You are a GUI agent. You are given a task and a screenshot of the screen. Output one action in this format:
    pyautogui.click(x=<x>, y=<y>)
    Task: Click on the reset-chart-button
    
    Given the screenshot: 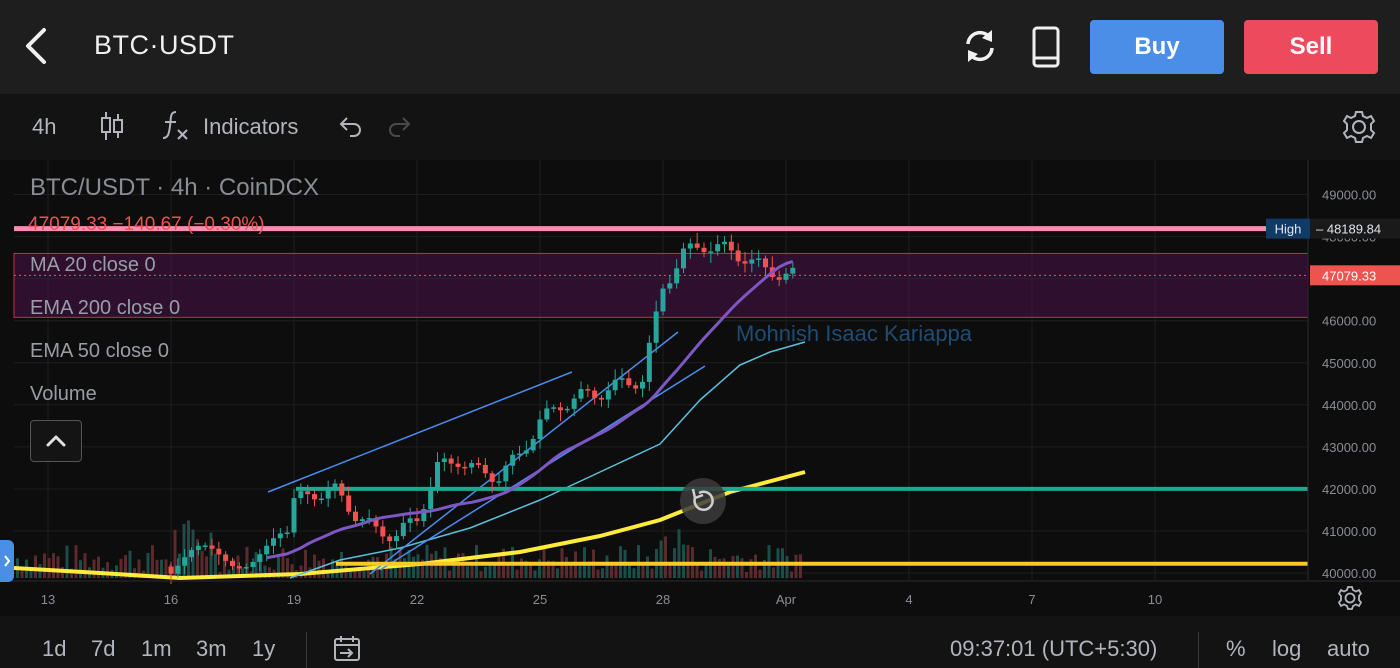 What is the action you would take?
    pyautogui.click(x=703, y=501)
    